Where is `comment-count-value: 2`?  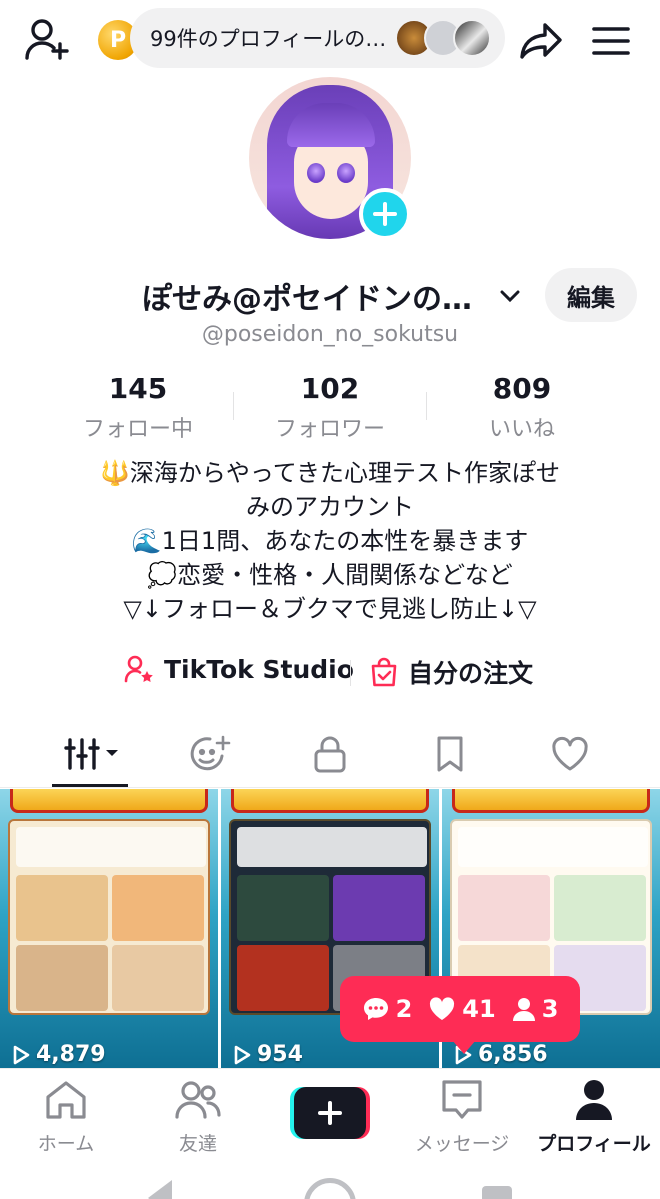
comment-count-value: 2 is located at coordinates (404, 1009).